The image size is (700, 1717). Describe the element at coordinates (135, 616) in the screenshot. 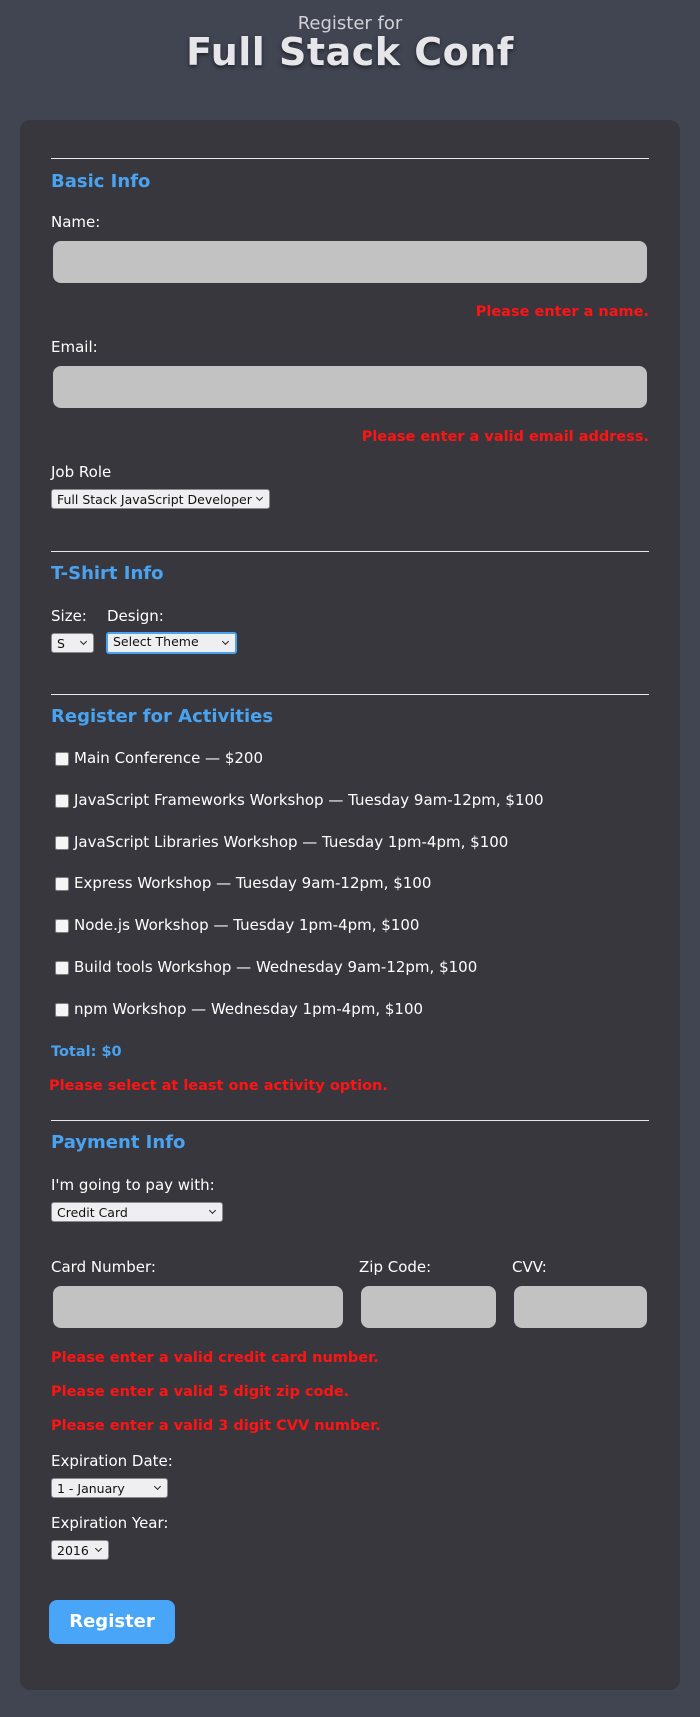

I see `design-label: Design:` at that location.